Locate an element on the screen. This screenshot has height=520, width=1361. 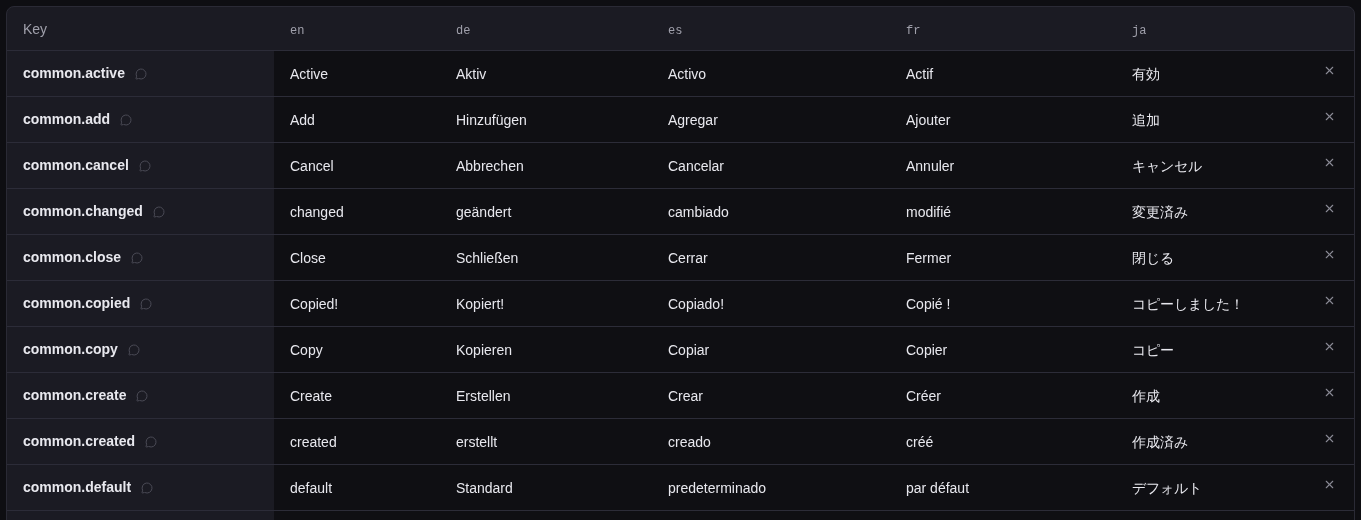
translation-text: 作成 is located at coordinates (1146, 395).